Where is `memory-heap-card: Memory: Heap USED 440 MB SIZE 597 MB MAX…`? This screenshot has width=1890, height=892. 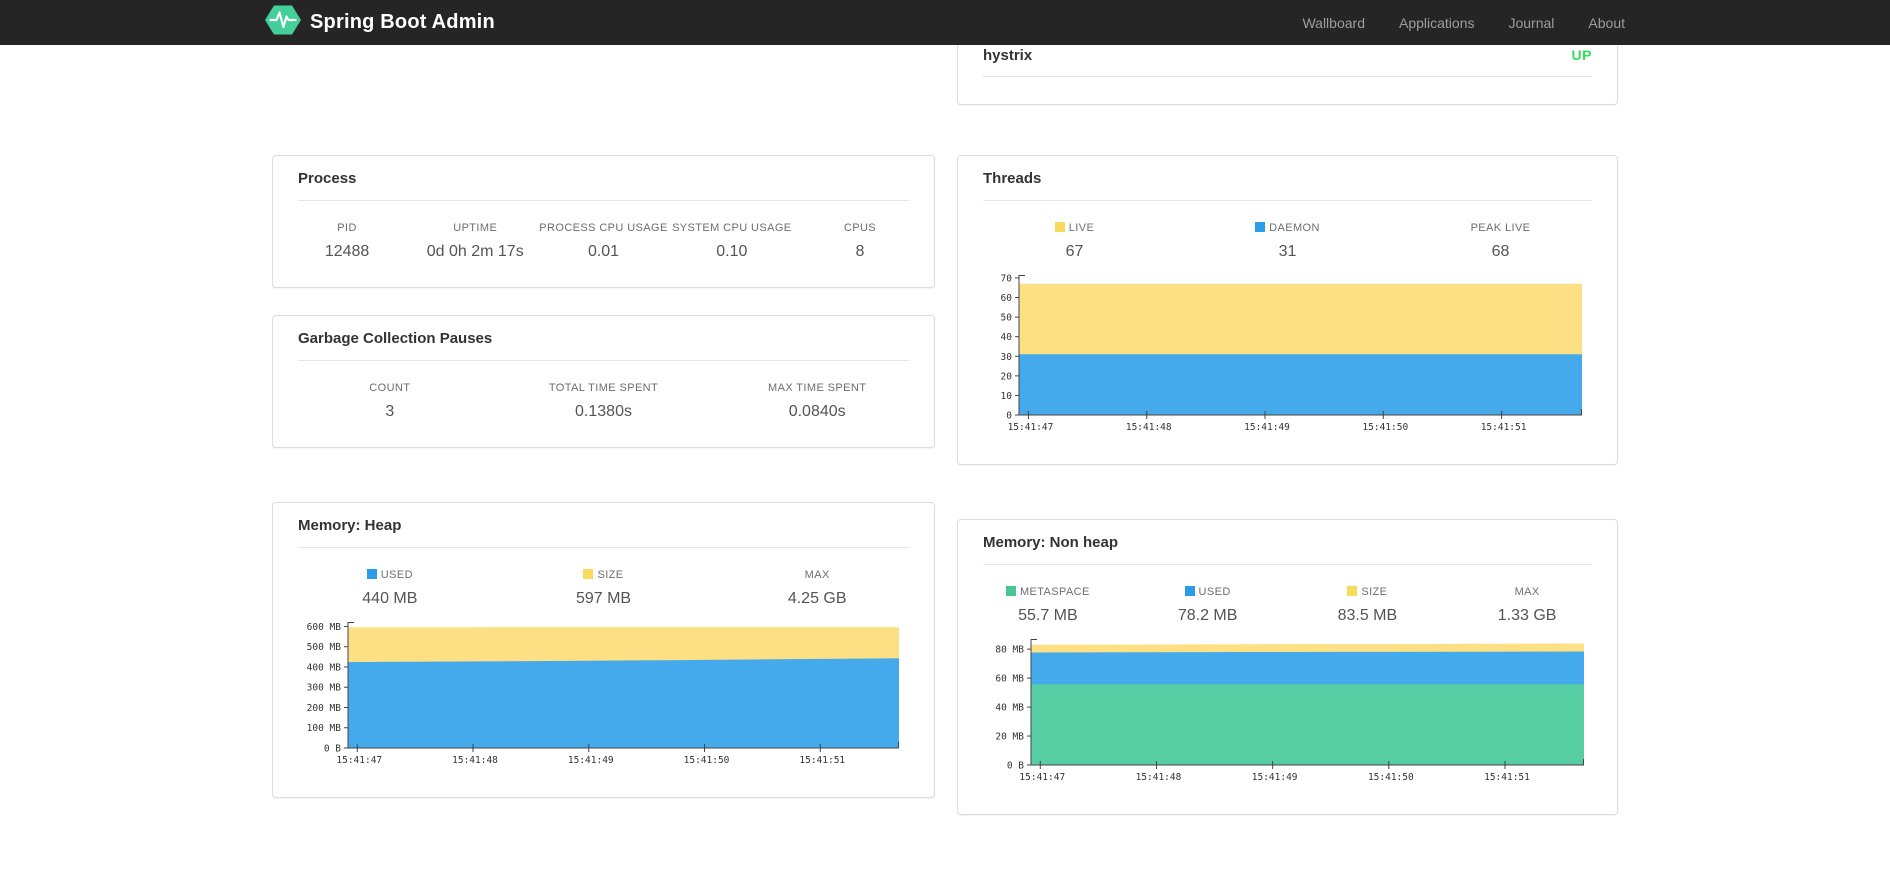
memory-heap-card: Memory: Heap USED 440 MB SIZE 597 MB MAX… is located at coordinates (603, 650).